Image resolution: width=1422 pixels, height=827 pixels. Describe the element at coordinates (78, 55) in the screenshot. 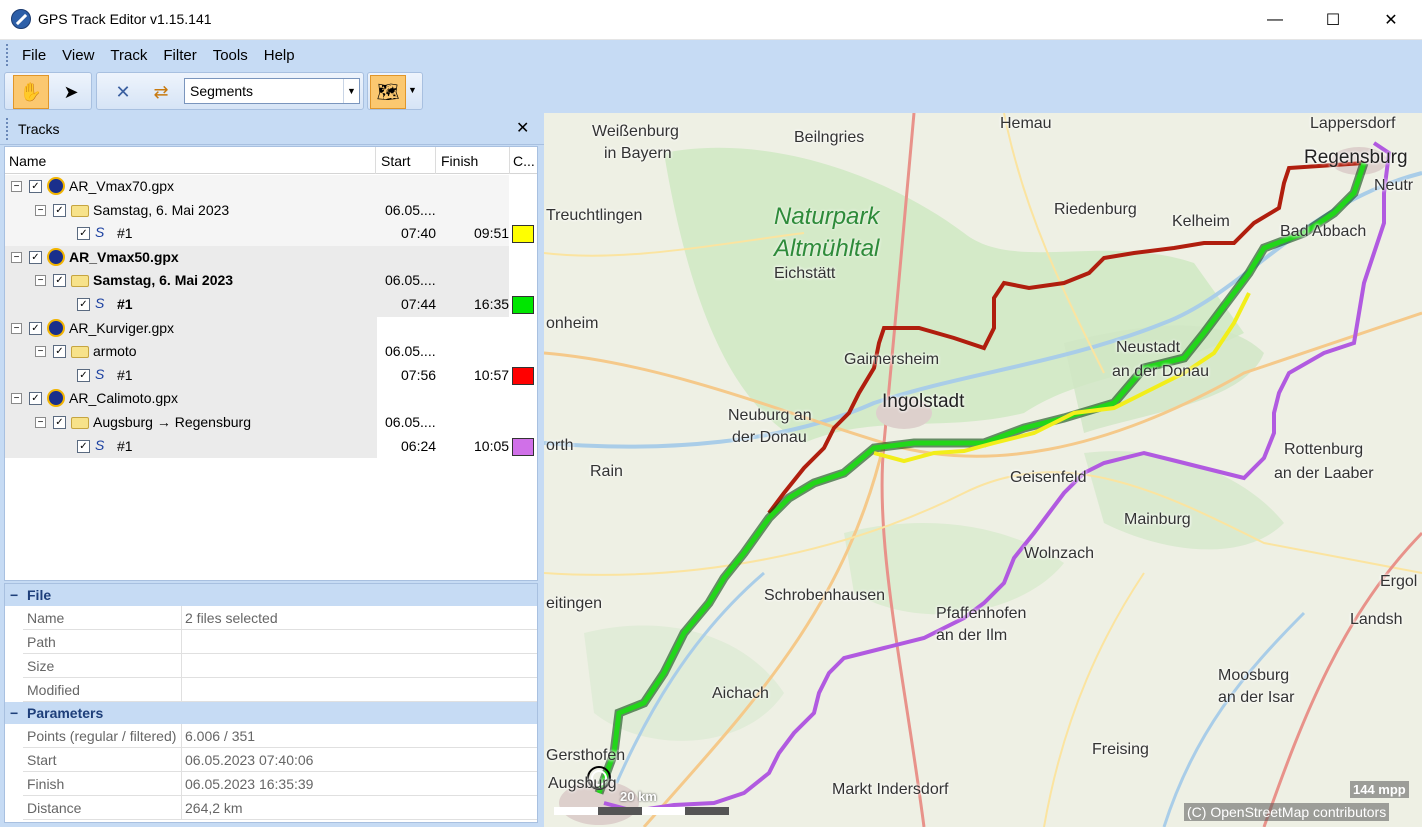

I see `menu-view: View` at that location.